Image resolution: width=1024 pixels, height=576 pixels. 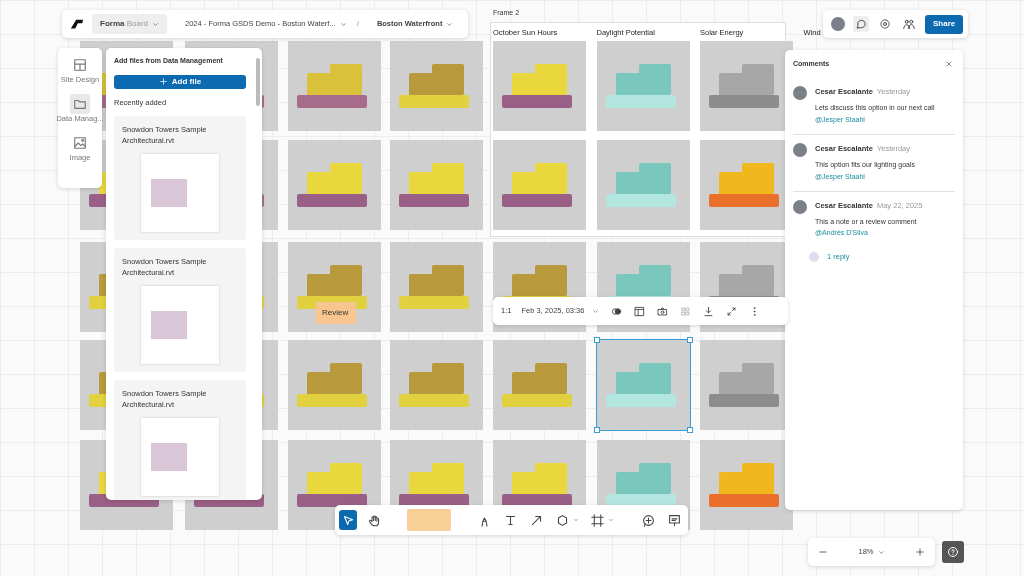 What do you see at coordinates (374, 520) in the screenshot?
I see `hand-icon` at bounding box center [374, 520].